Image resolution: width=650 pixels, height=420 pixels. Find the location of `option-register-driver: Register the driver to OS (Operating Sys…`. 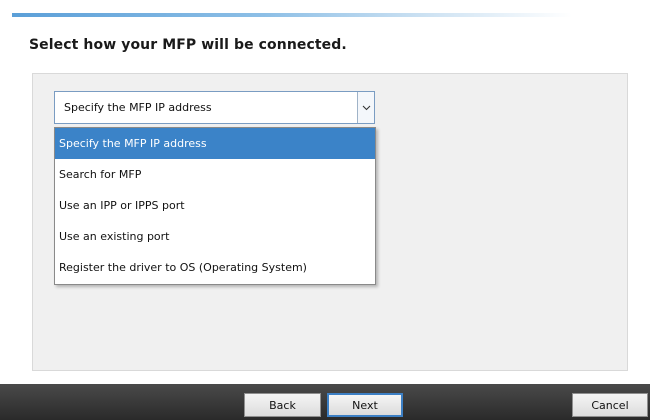

option-register-driver: Register the driver to OS (Operating Sys… is located at coordinates (215, 267).